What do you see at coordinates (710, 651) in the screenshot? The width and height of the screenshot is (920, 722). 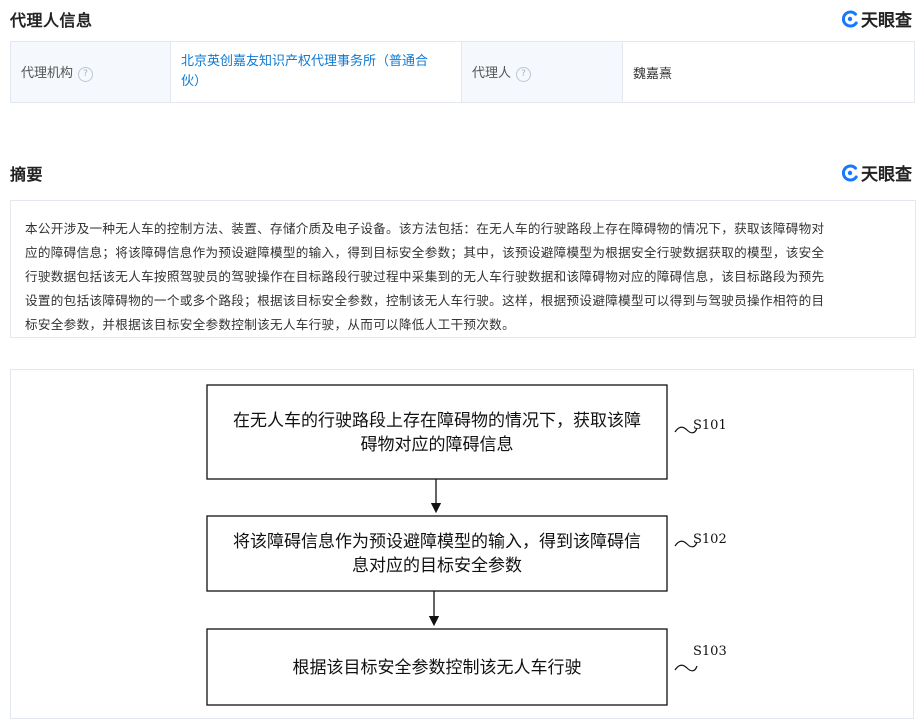 I see `flowchart-step-label: S103` at bounding box center [710, 651].